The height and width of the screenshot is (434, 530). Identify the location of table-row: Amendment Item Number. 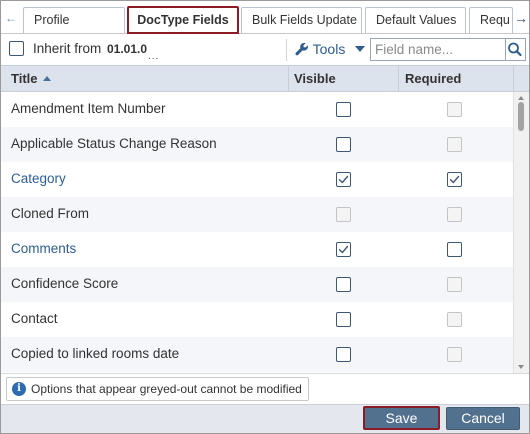
(257, 109).